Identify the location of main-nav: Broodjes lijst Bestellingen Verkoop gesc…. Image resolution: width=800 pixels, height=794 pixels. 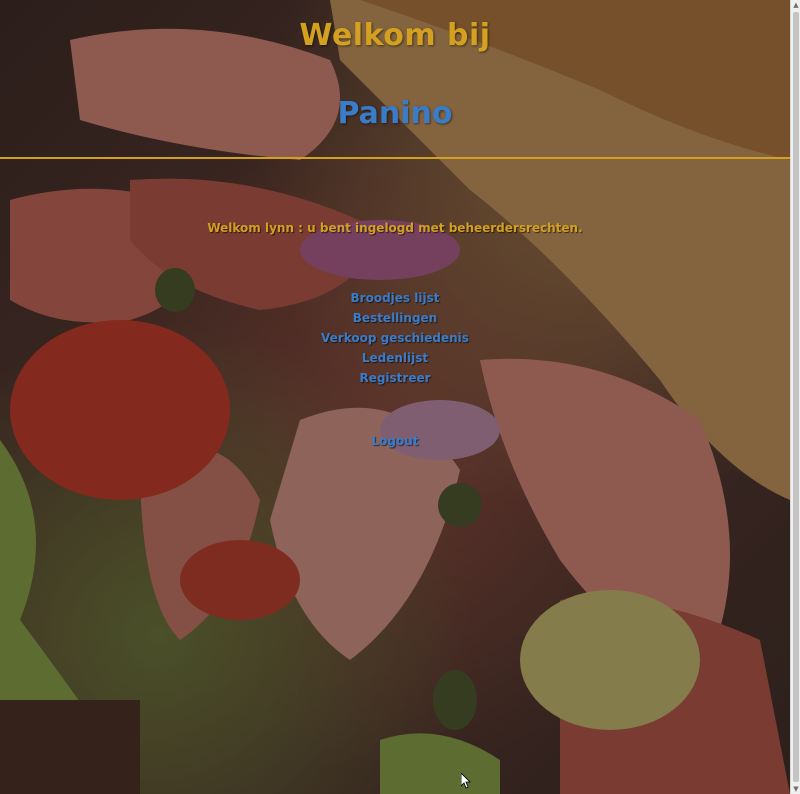
(395, 338).